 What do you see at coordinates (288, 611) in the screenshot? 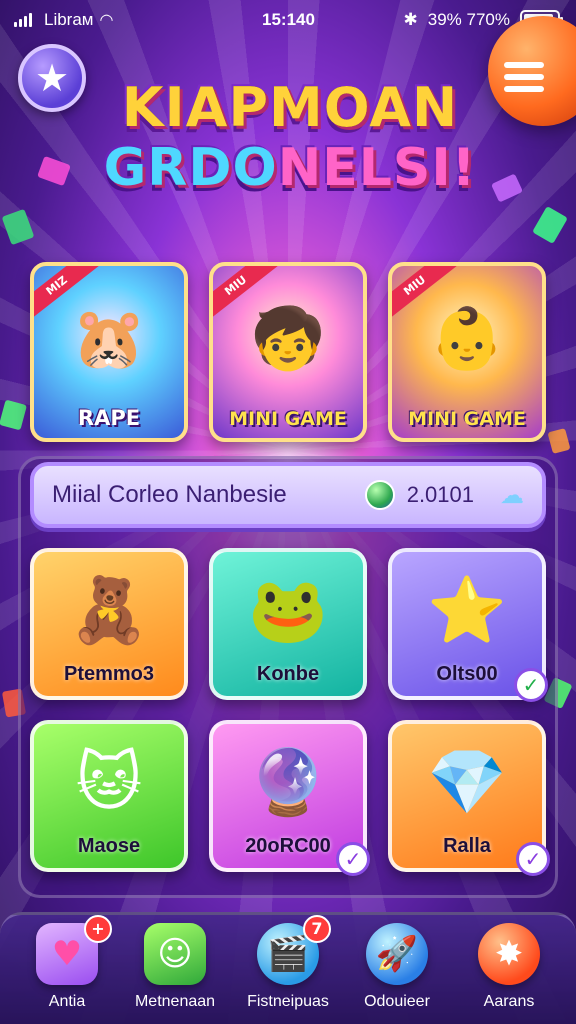
I see `monster-icon: 🐸` at bounding box center [288, 611].